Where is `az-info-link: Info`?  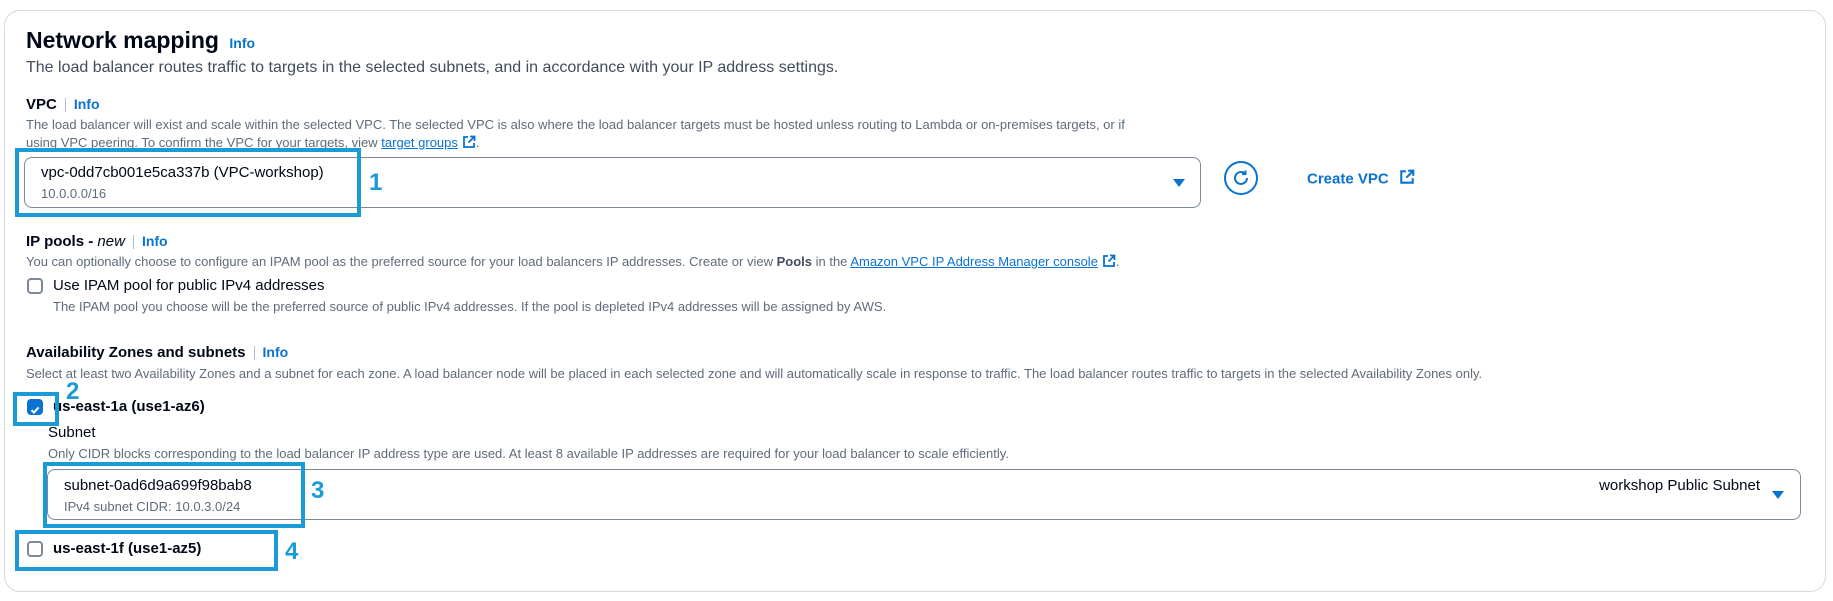
az-info-link: Info is located at coordinates (276, 352).